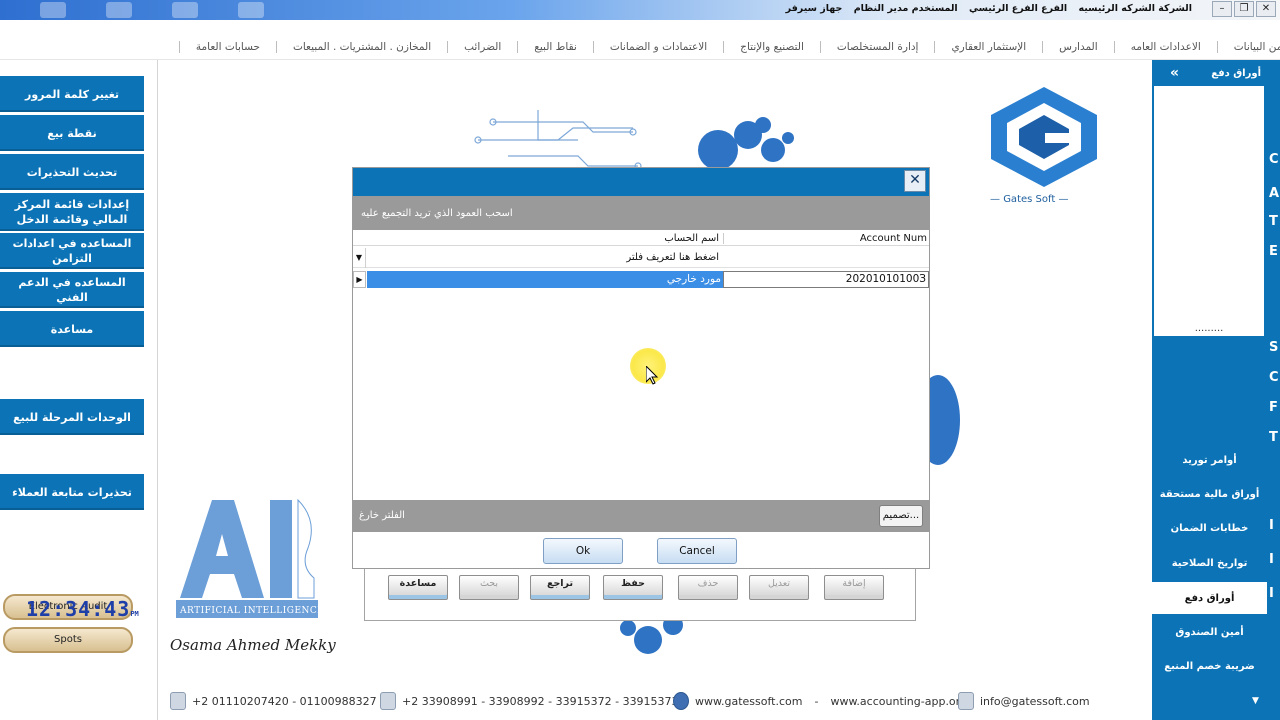 This screenshot has height=720, width=1280. What do you see at coordinates (1209, 563) in the screenshot?
I see `expiry-dates-item: تواريخ الصلاحية` at bounding box center [1209, 563].